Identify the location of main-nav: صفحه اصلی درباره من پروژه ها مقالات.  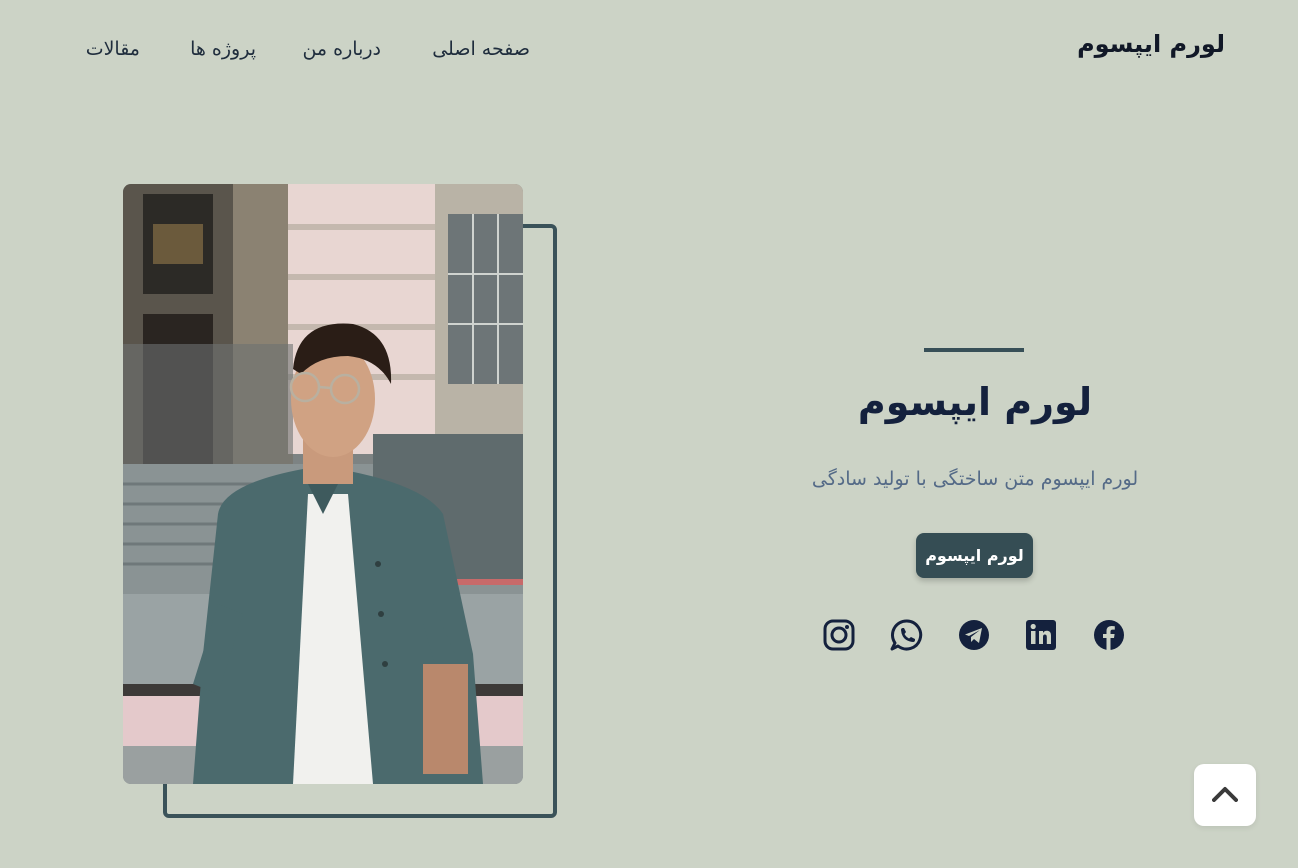
(350, 53).